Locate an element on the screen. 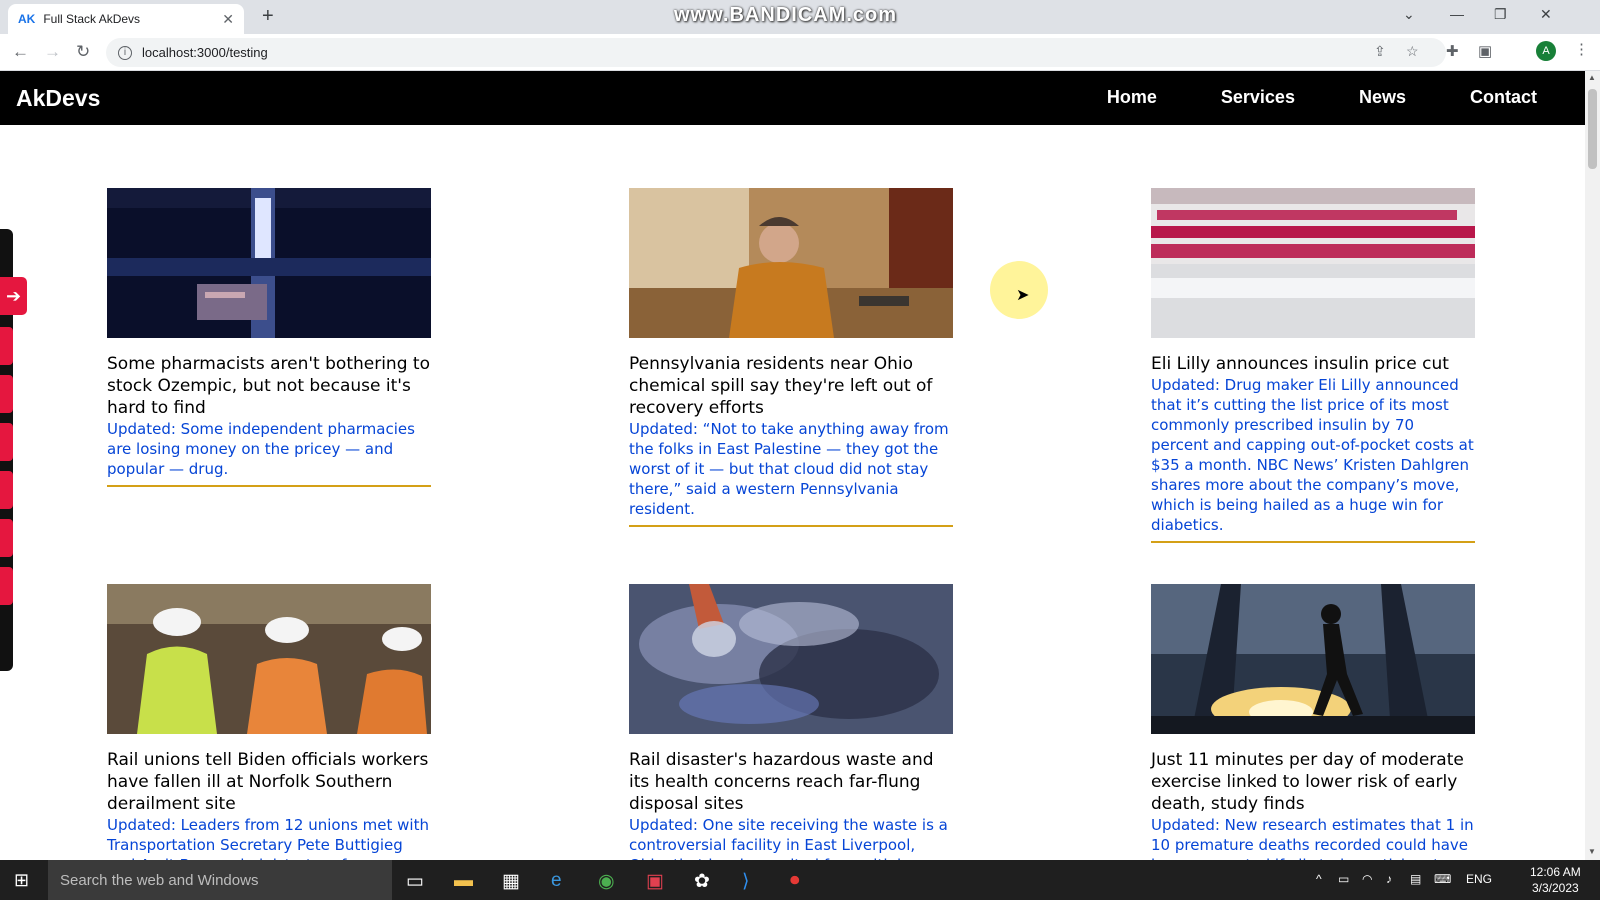 This screenshot has height=900, width=1600. clock-date: 3/3/2023 is located at coordinates (1555, 888).